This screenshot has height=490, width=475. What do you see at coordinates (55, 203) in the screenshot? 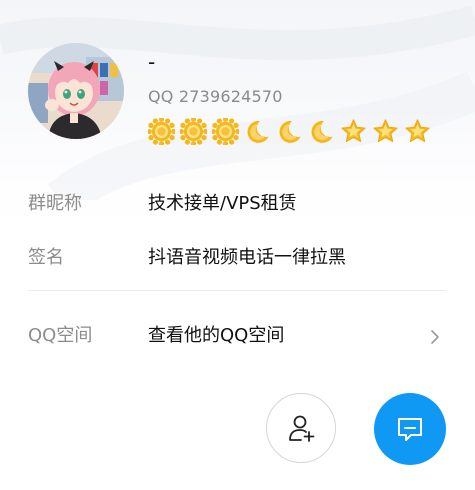
I see `group-nickname-label: 群昵称` at bounding box center [55, 203].